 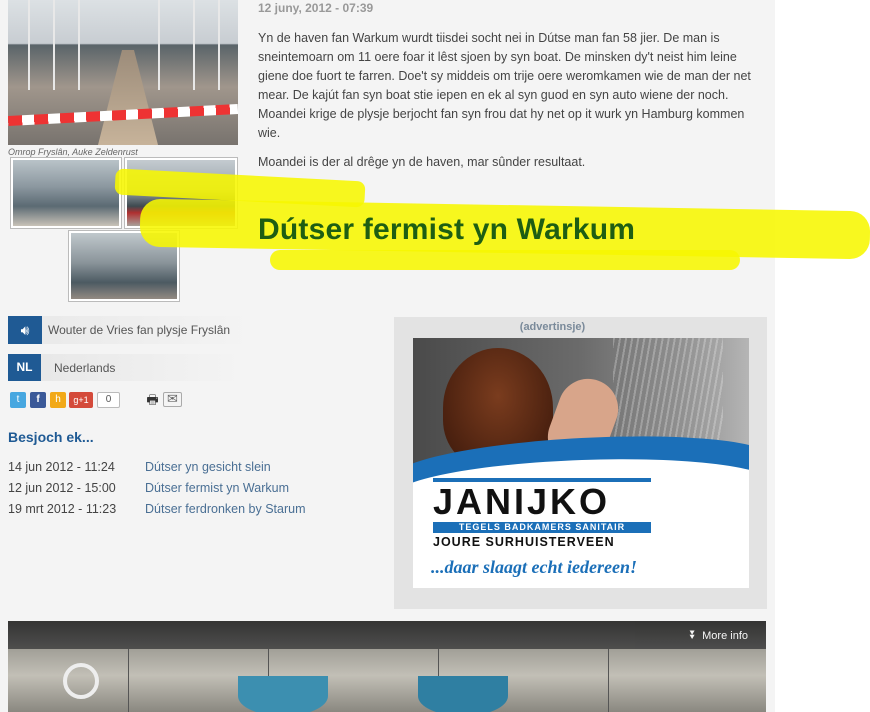 What do you see at coordinates (58, 400) in the screenshot?
I see `hyves-icon: h` at bounding box center [58, 400].